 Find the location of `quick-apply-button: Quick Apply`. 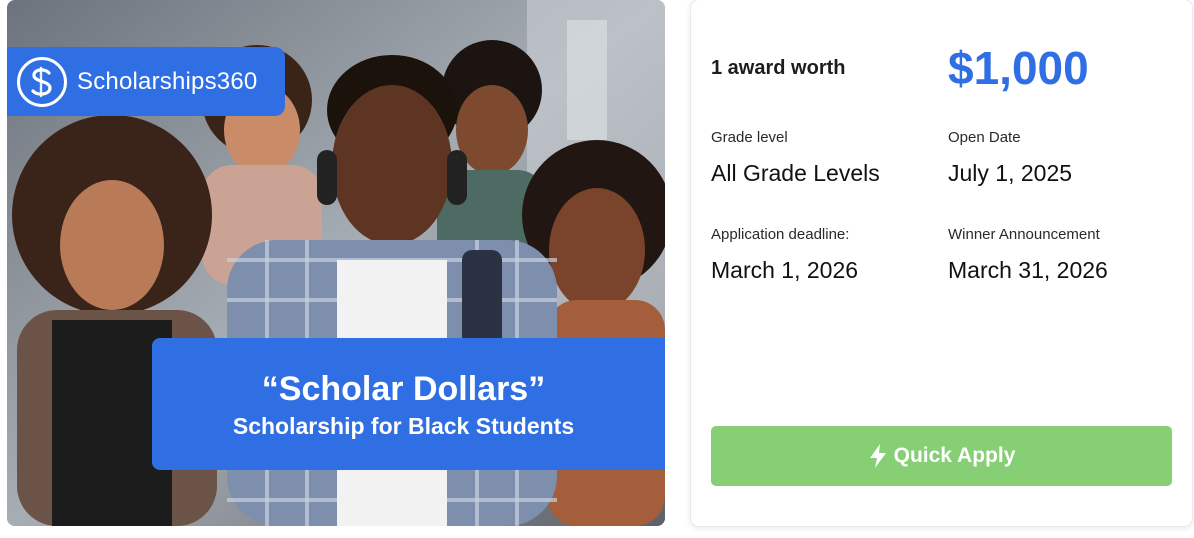

quick-apply-button: Quick Apply is located at coordinates (941, 456).